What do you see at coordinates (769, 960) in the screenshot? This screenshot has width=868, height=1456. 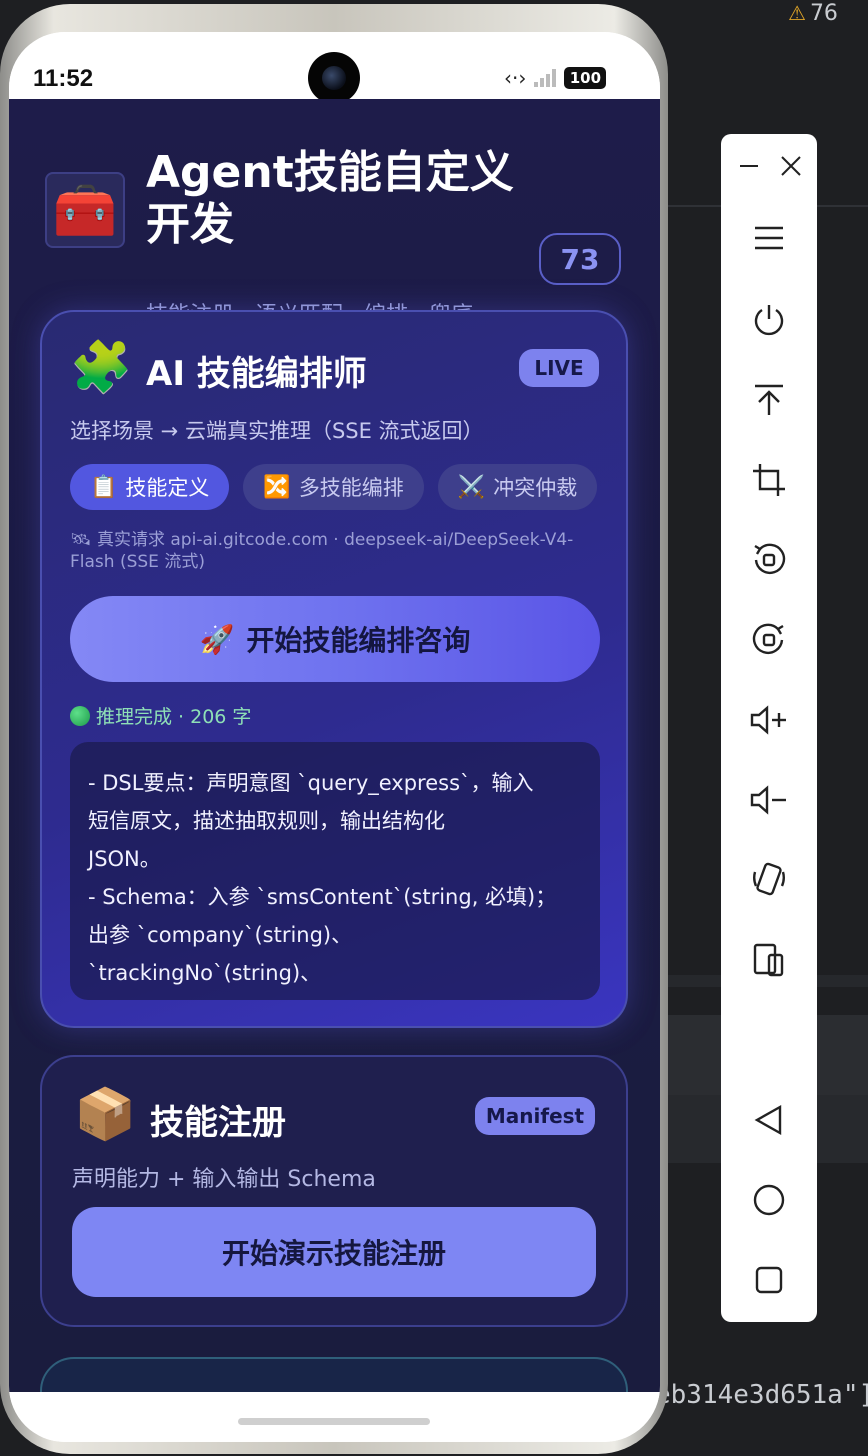 I see `fold-icon` at bounding box center [769, 960].